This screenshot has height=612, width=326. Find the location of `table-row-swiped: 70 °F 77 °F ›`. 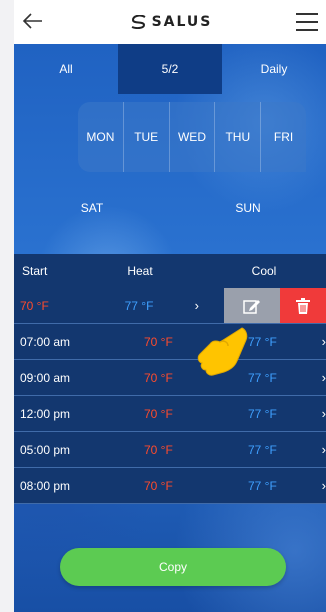

table-row-swiped: 70 °F 77 °F › is located at coordinates (170, 306).